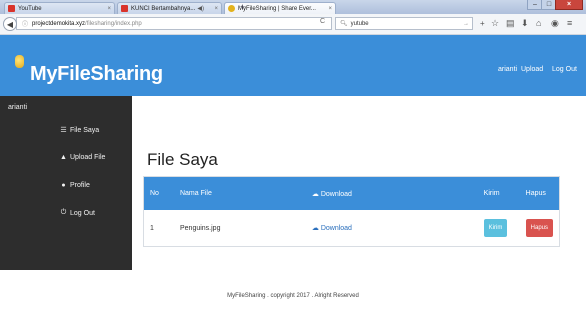 The height and width of the screenshot is (311, 586). I want to click on back-arrow-icon: ◀, so click(10, 24).